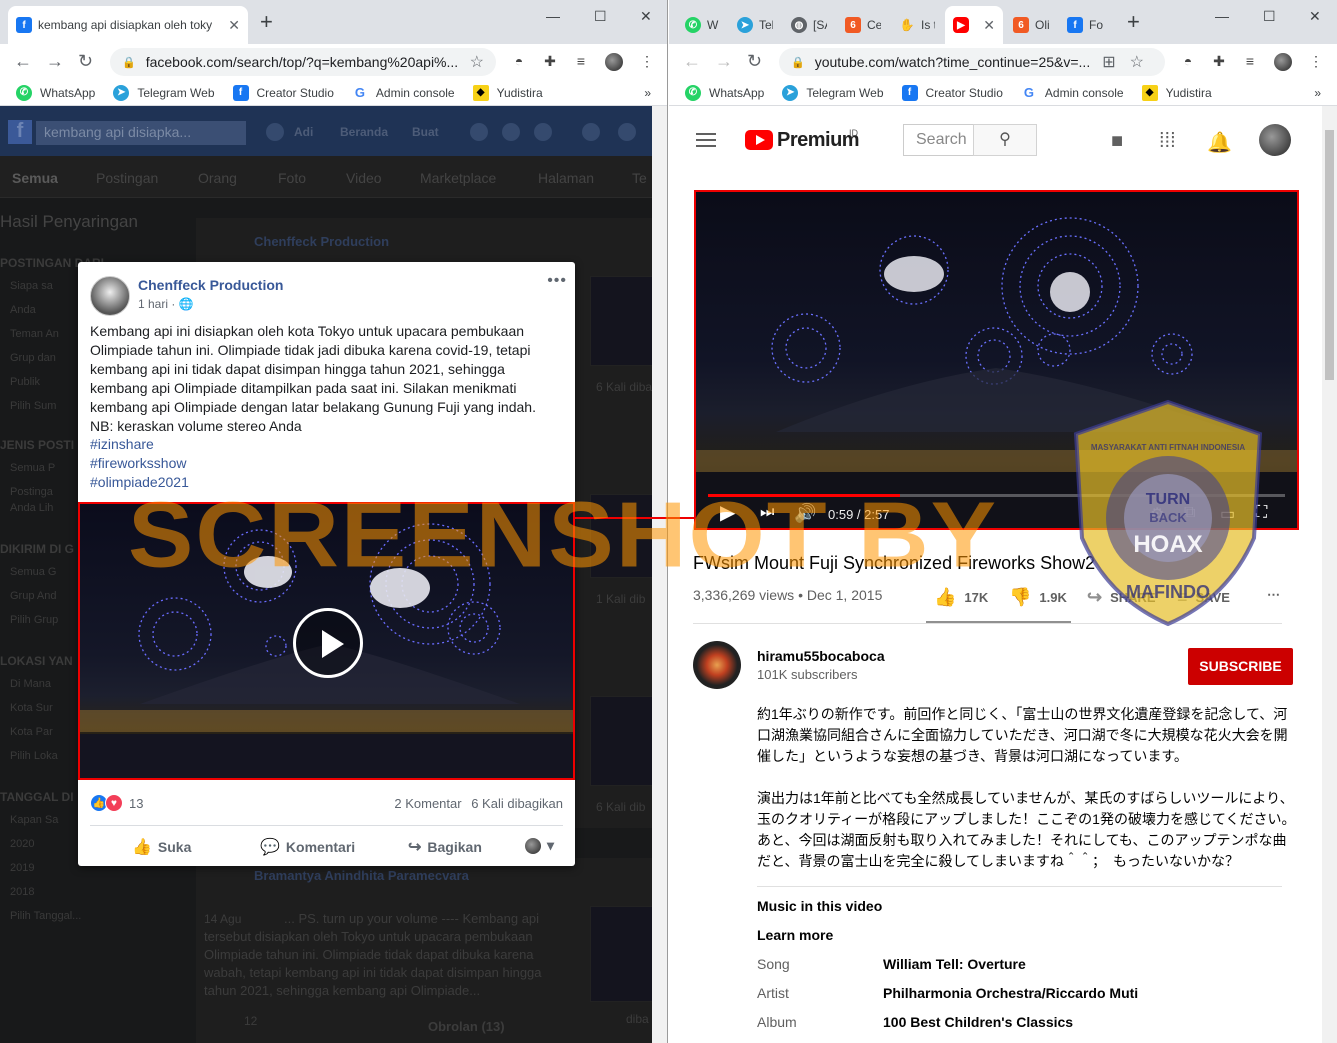 This screenshot has height=1043, width=1337. What do you see at coordinates (31, 508) in the screenshot?
I see `filter-option: Anda Lih` at bounding box center [31, 508].